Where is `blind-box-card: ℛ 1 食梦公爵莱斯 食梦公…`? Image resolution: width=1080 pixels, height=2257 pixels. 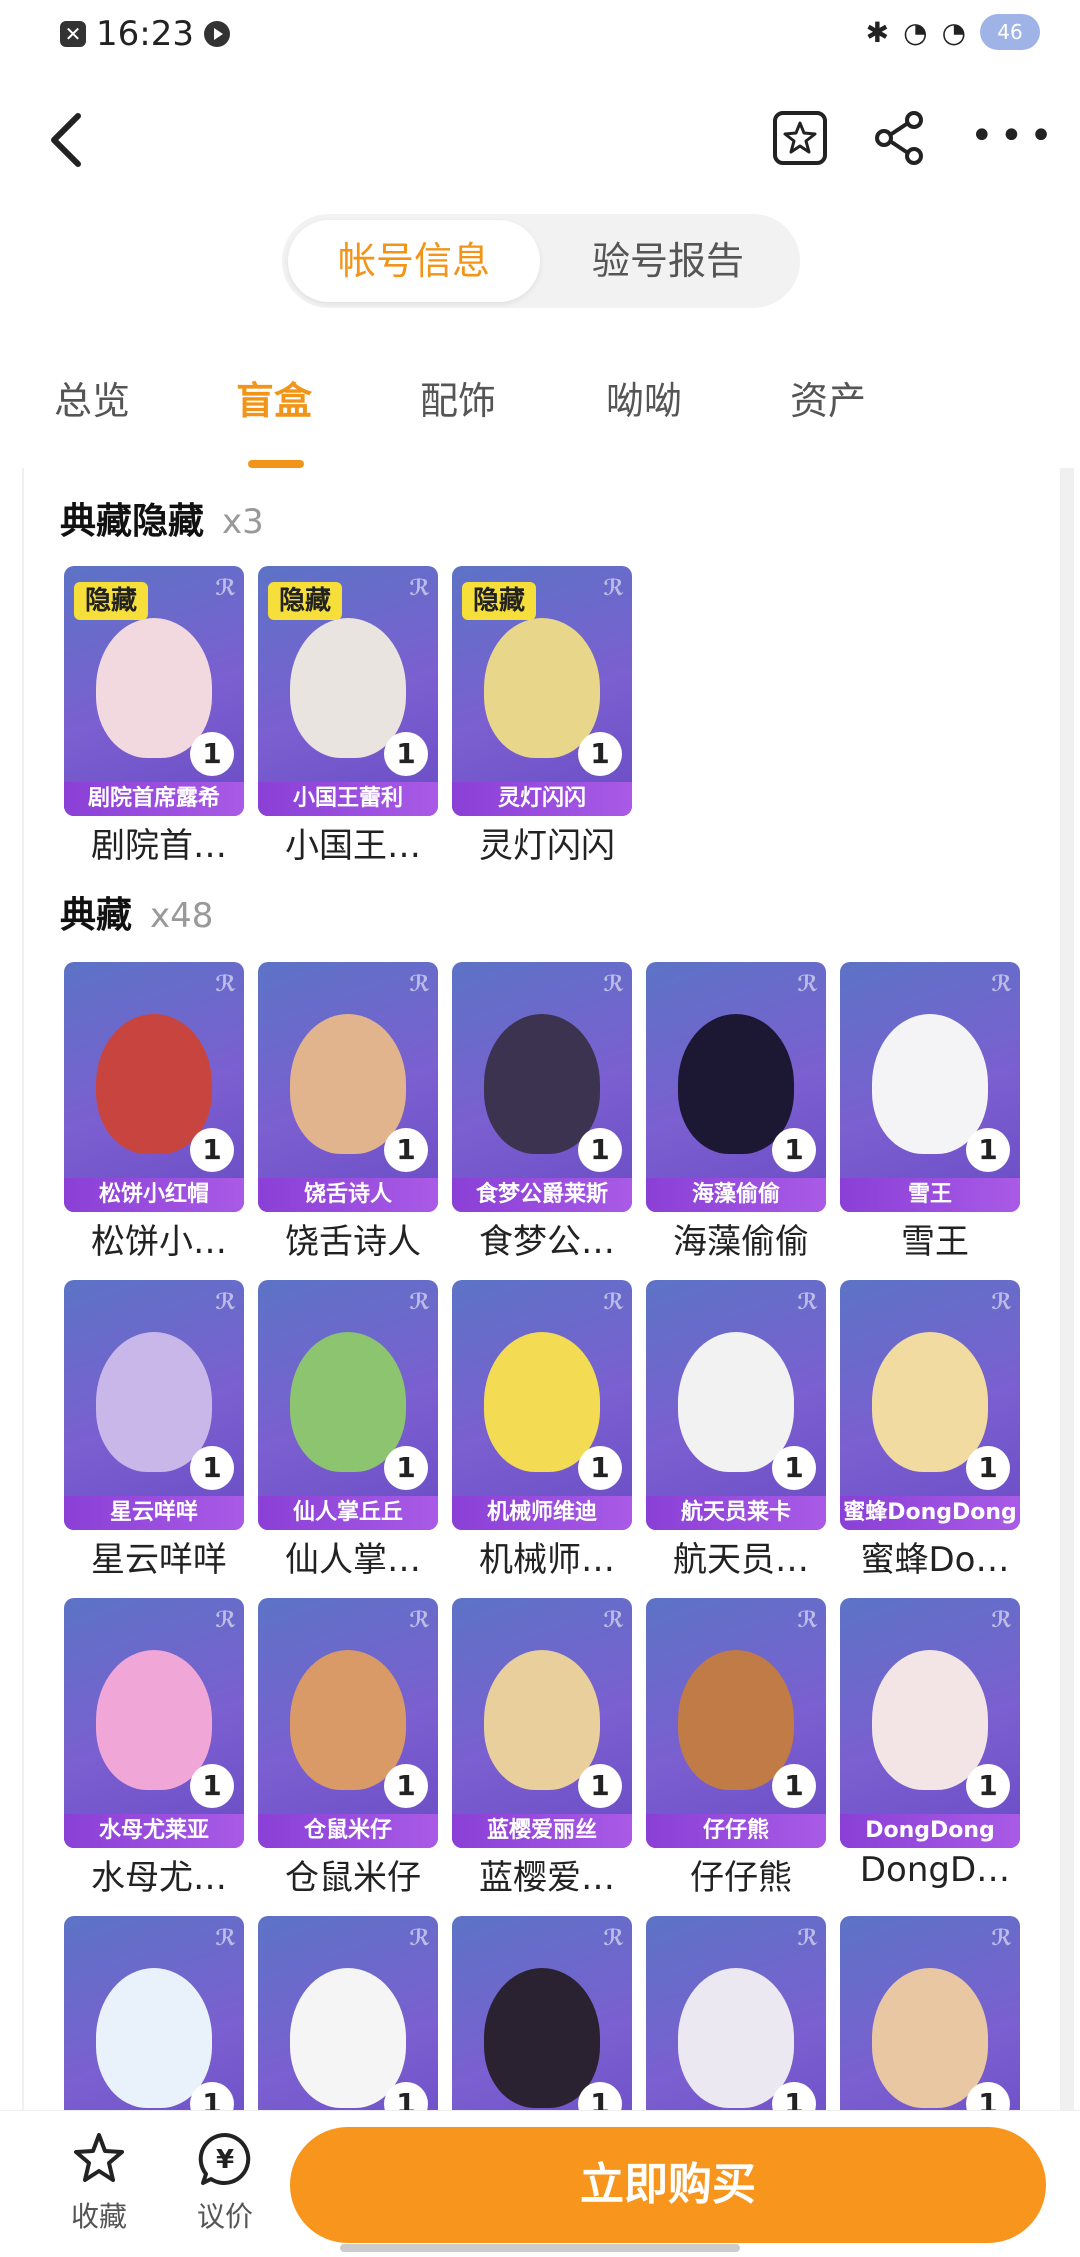
blind-box-card: ℛ 1 食梦公爵莱斯 食梦公… is located at coordinates (542, 1112).